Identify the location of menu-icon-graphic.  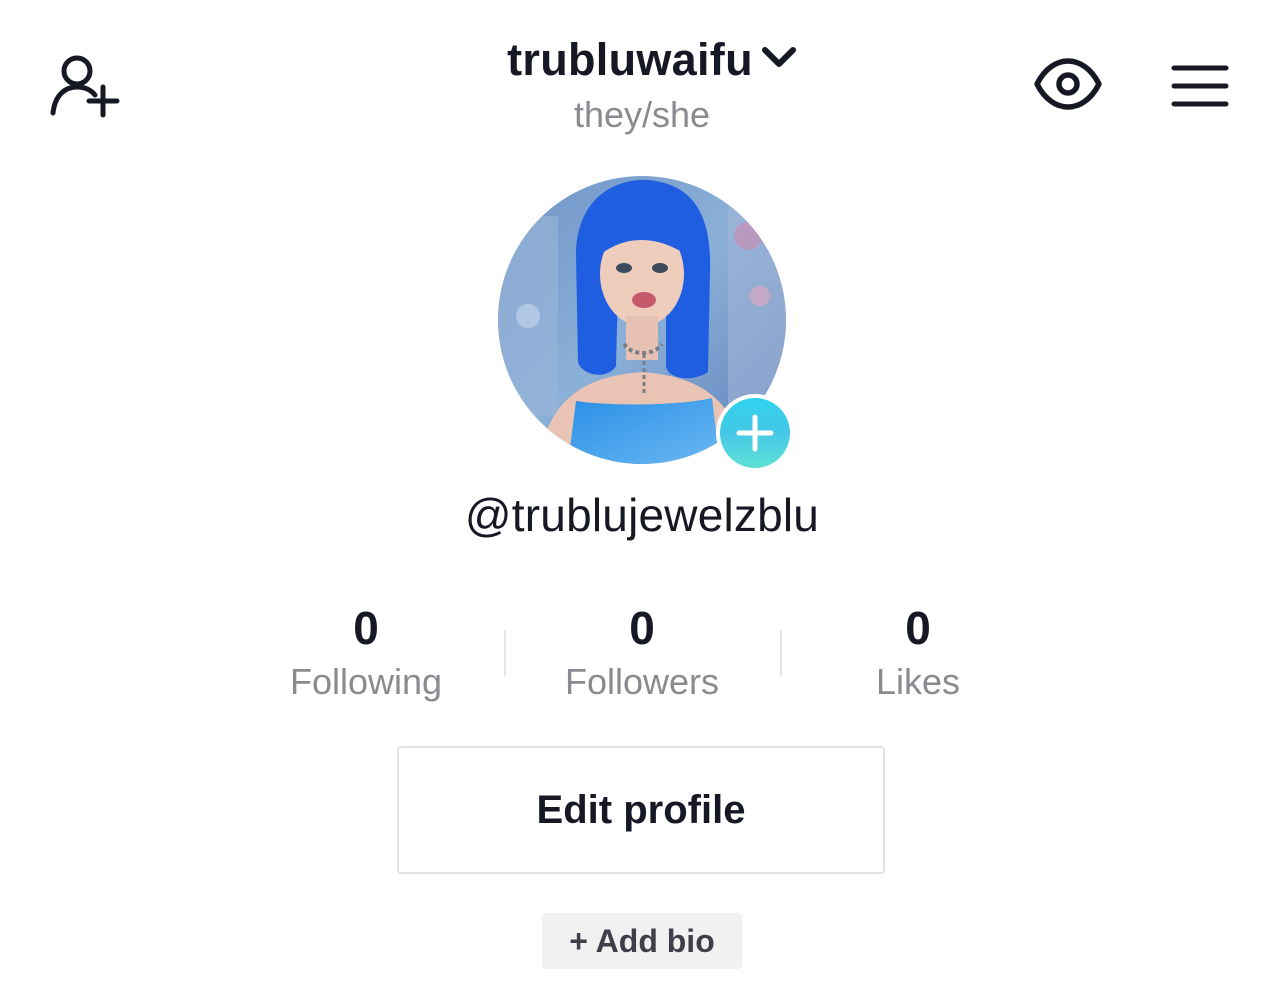
(1200, 86).